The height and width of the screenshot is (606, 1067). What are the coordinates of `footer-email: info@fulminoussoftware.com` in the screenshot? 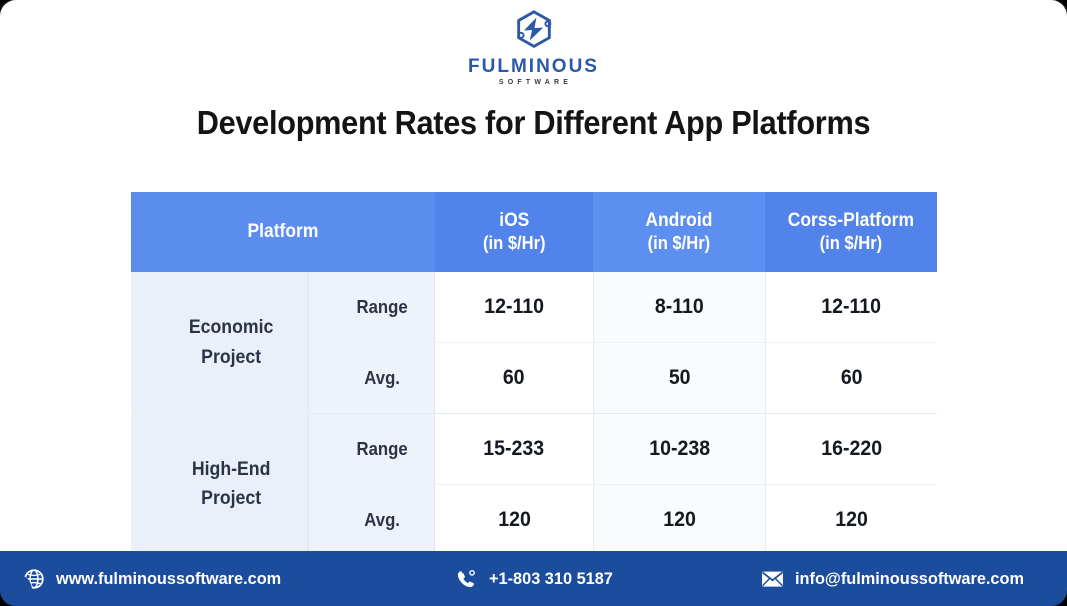 It's located at (897, 578).